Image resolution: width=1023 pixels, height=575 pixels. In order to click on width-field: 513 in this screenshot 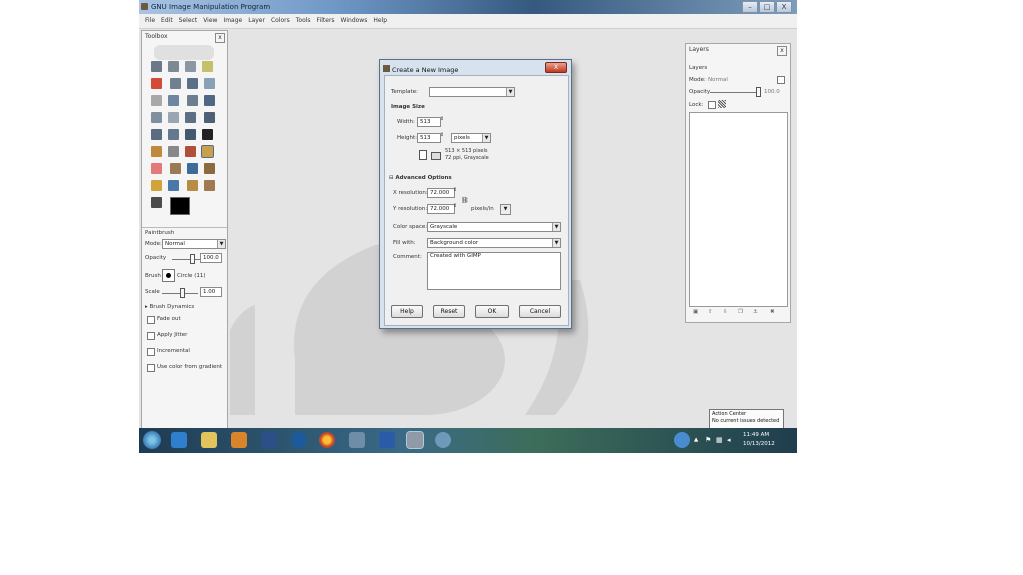, I will do `click(429, 122)`.